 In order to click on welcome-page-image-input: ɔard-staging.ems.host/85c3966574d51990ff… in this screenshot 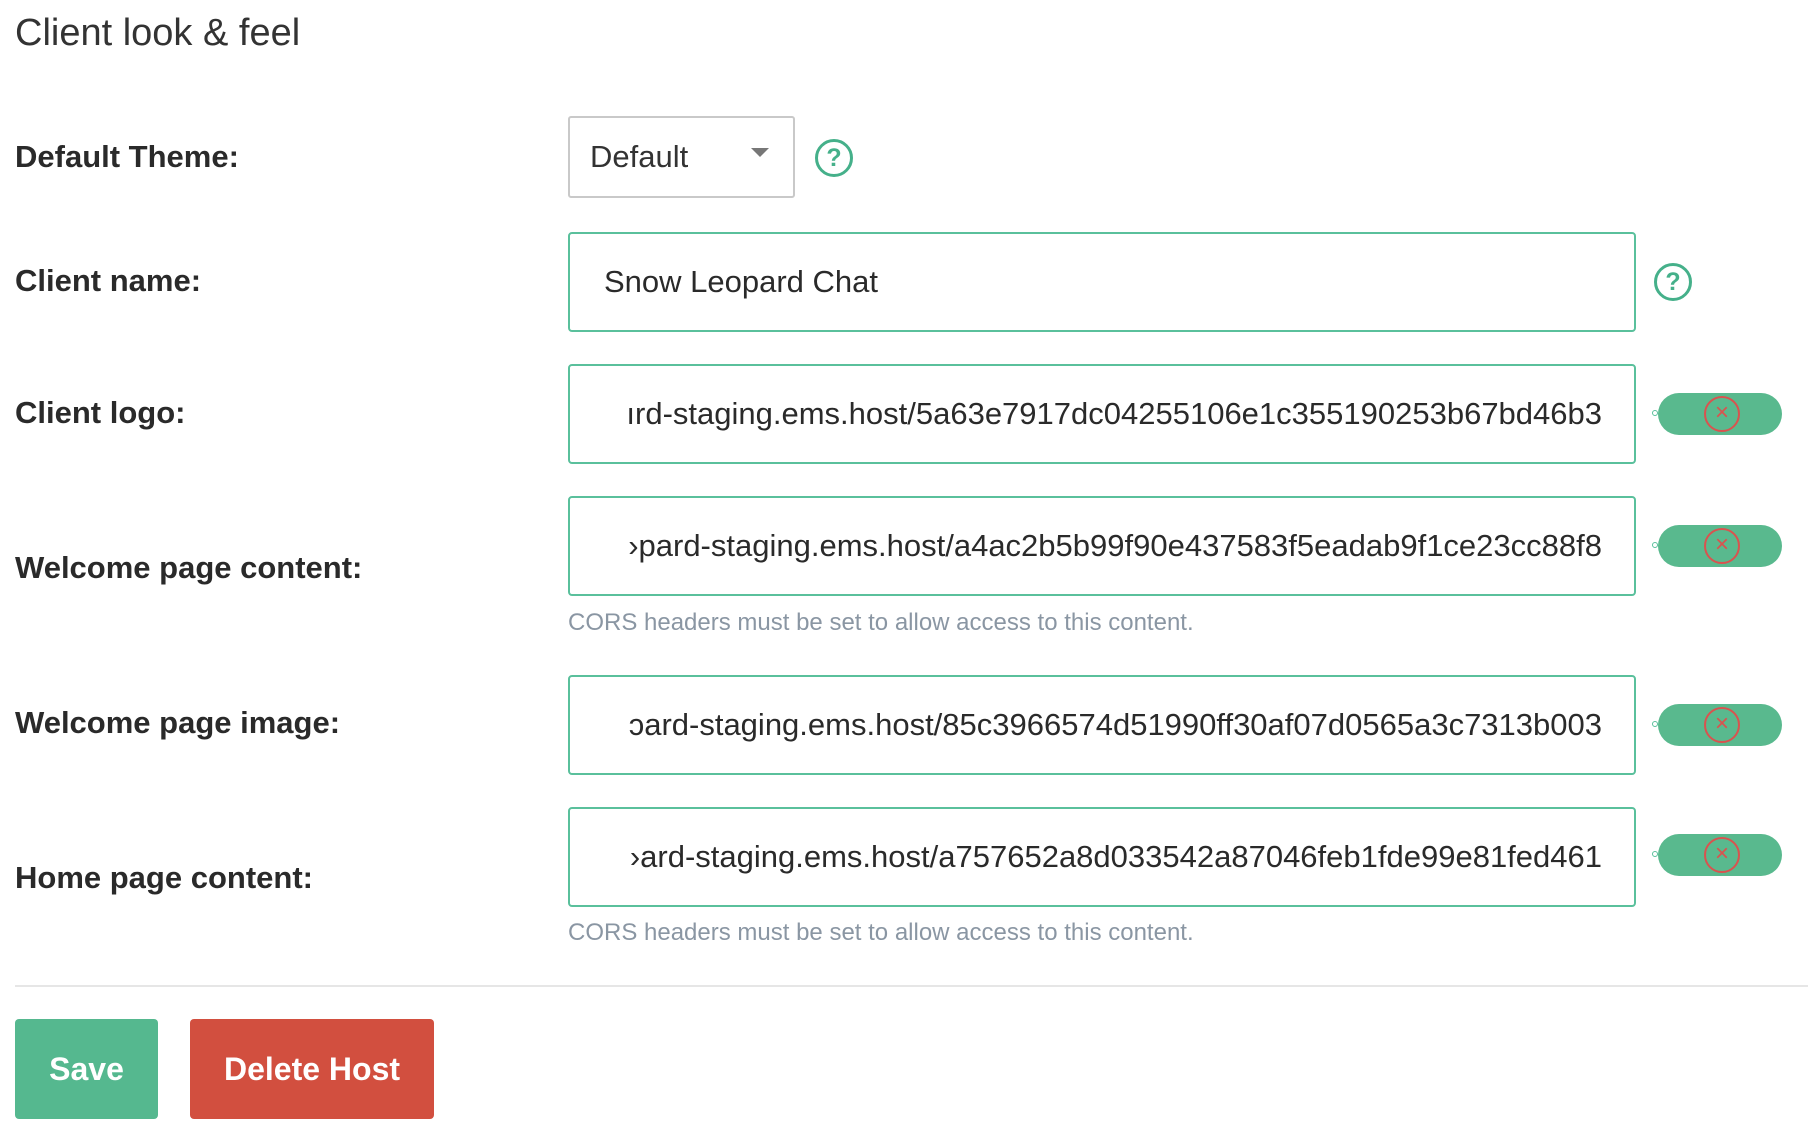, I will do `click(1102, 725)`.